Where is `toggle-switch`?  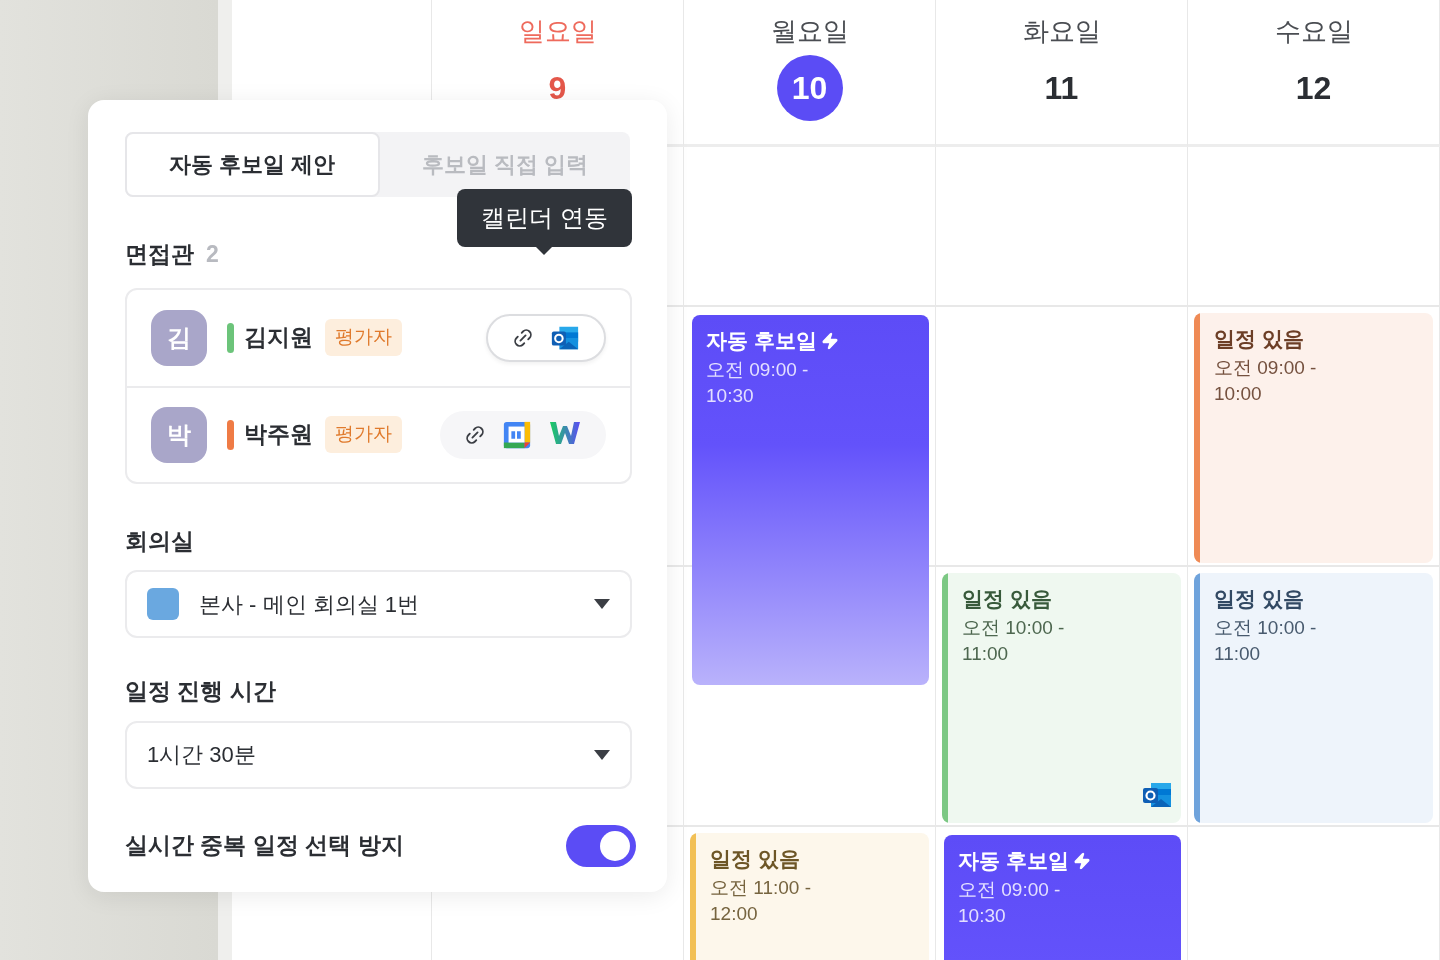 toggle-switch is located at coordinates (601, 845).